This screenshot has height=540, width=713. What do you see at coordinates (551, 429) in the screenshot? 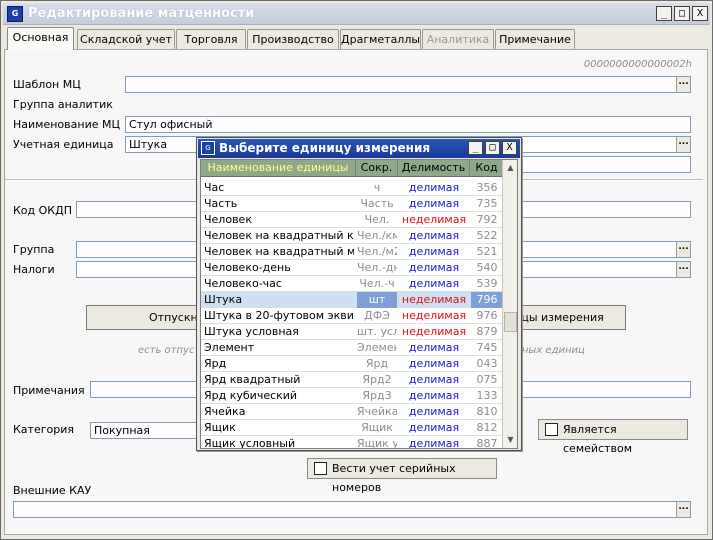
I see `is-family-checkbox-box` at bounding box center [551, 429].